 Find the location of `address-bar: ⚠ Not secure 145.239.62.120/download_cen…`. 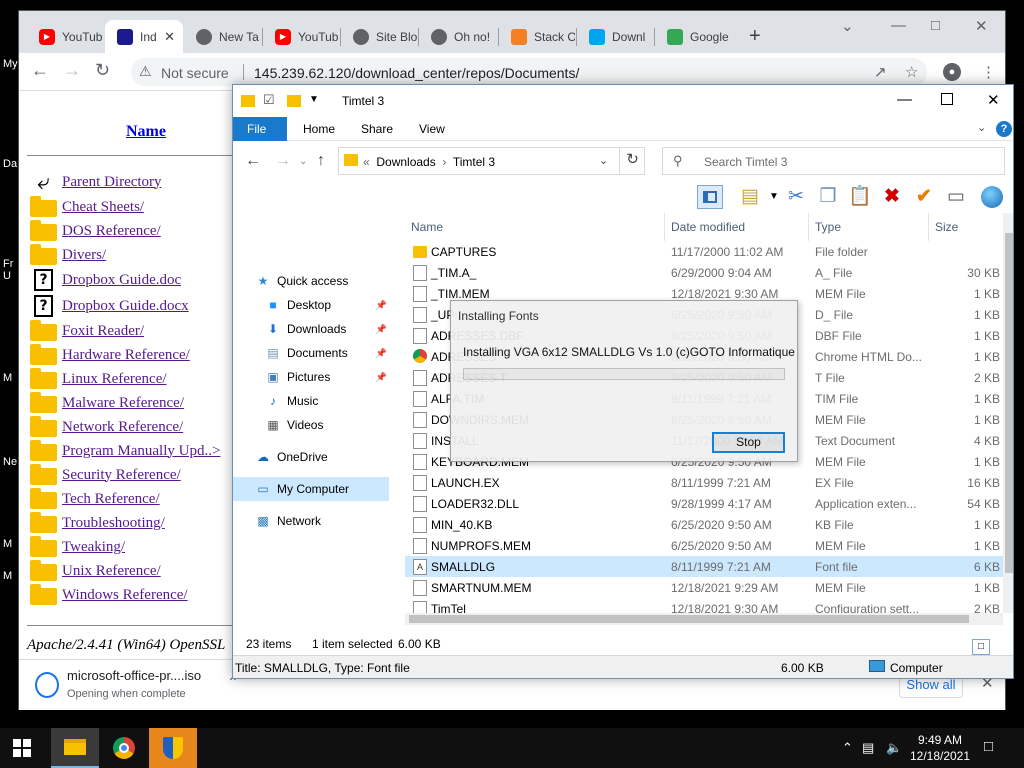

address-bar: ⚠ Not secure 145.239.62.120/download_cen… is located at coordinates (529, 72).